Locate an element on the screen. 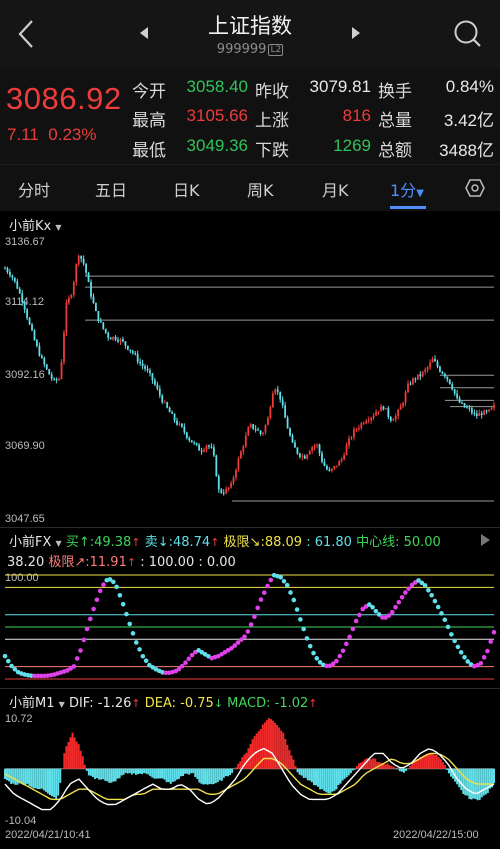 Image resolution: width=500 pixels, height=849 pixels. volume-value: 3.42亿 is located at coordinates (468, 120).